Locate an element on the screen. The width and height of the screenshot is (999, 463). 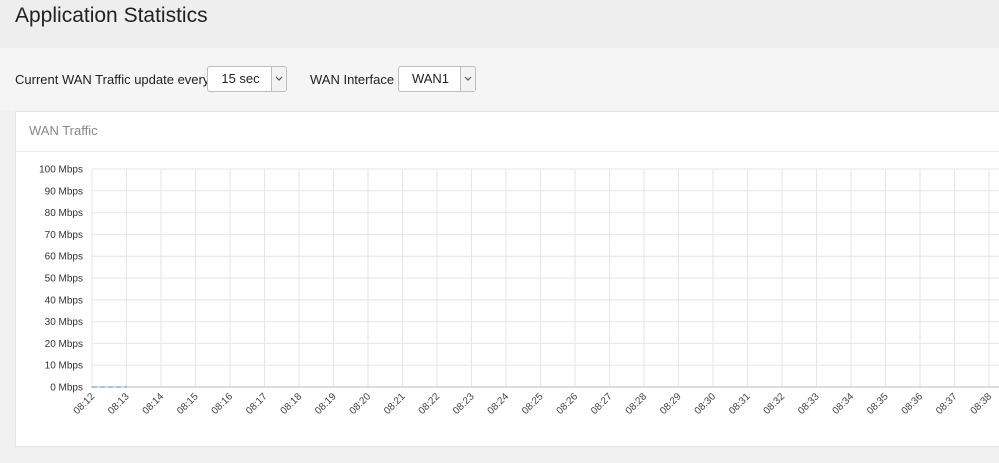
y-tick-label: 90 Mbps is located at coordinates (64, 191).